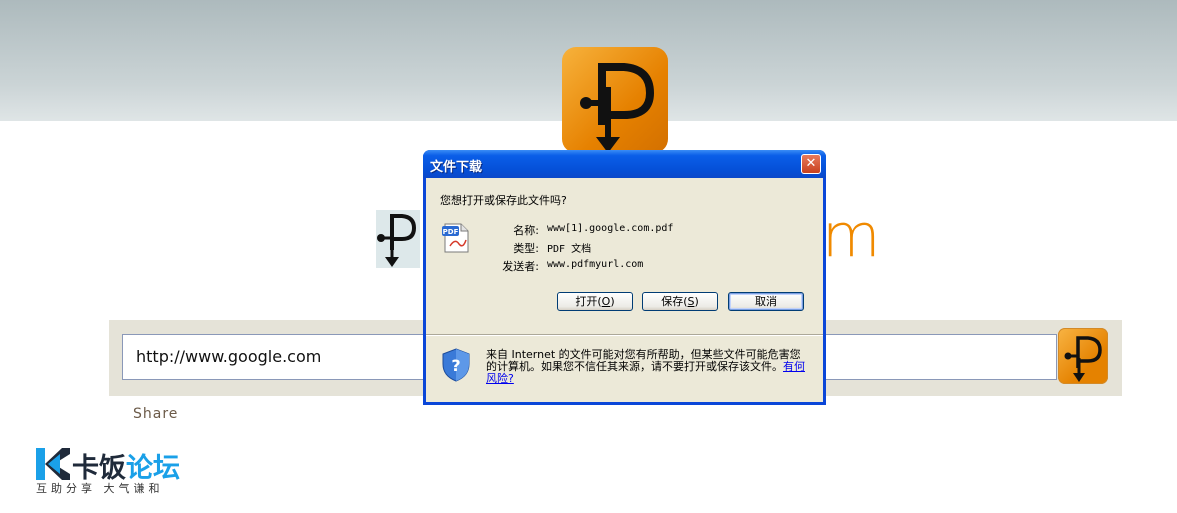 The image size is (1177, 513). What do you see at coordinates (116, 471) in the screenshot?
I see `watermark-logo: 卡饭论坛 互助分享 大气谦和` at bounding box center [116, 471].